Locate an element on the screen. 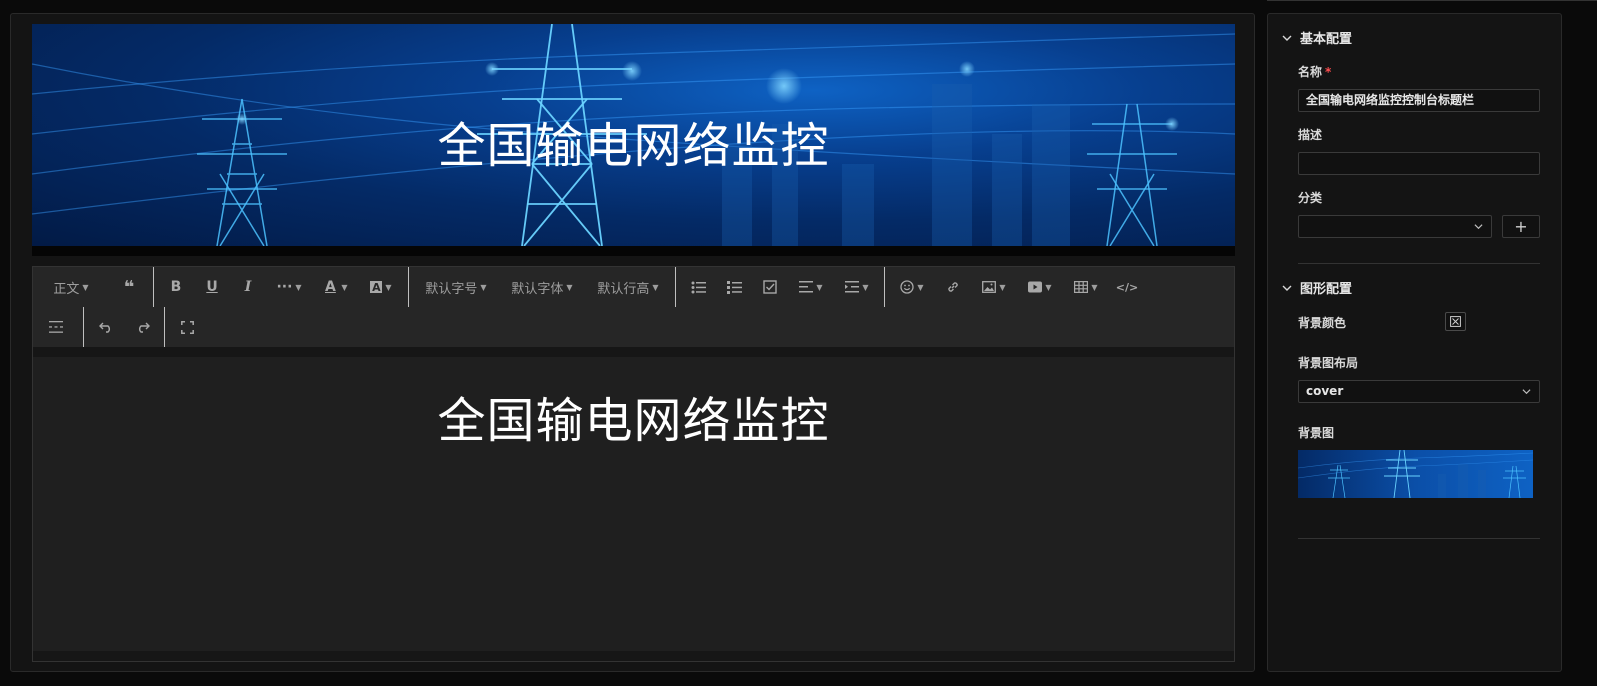 This screenshot has width=1597, height=686. insert-video-dropdown: ▼ is located at coordinates (1040, 287).